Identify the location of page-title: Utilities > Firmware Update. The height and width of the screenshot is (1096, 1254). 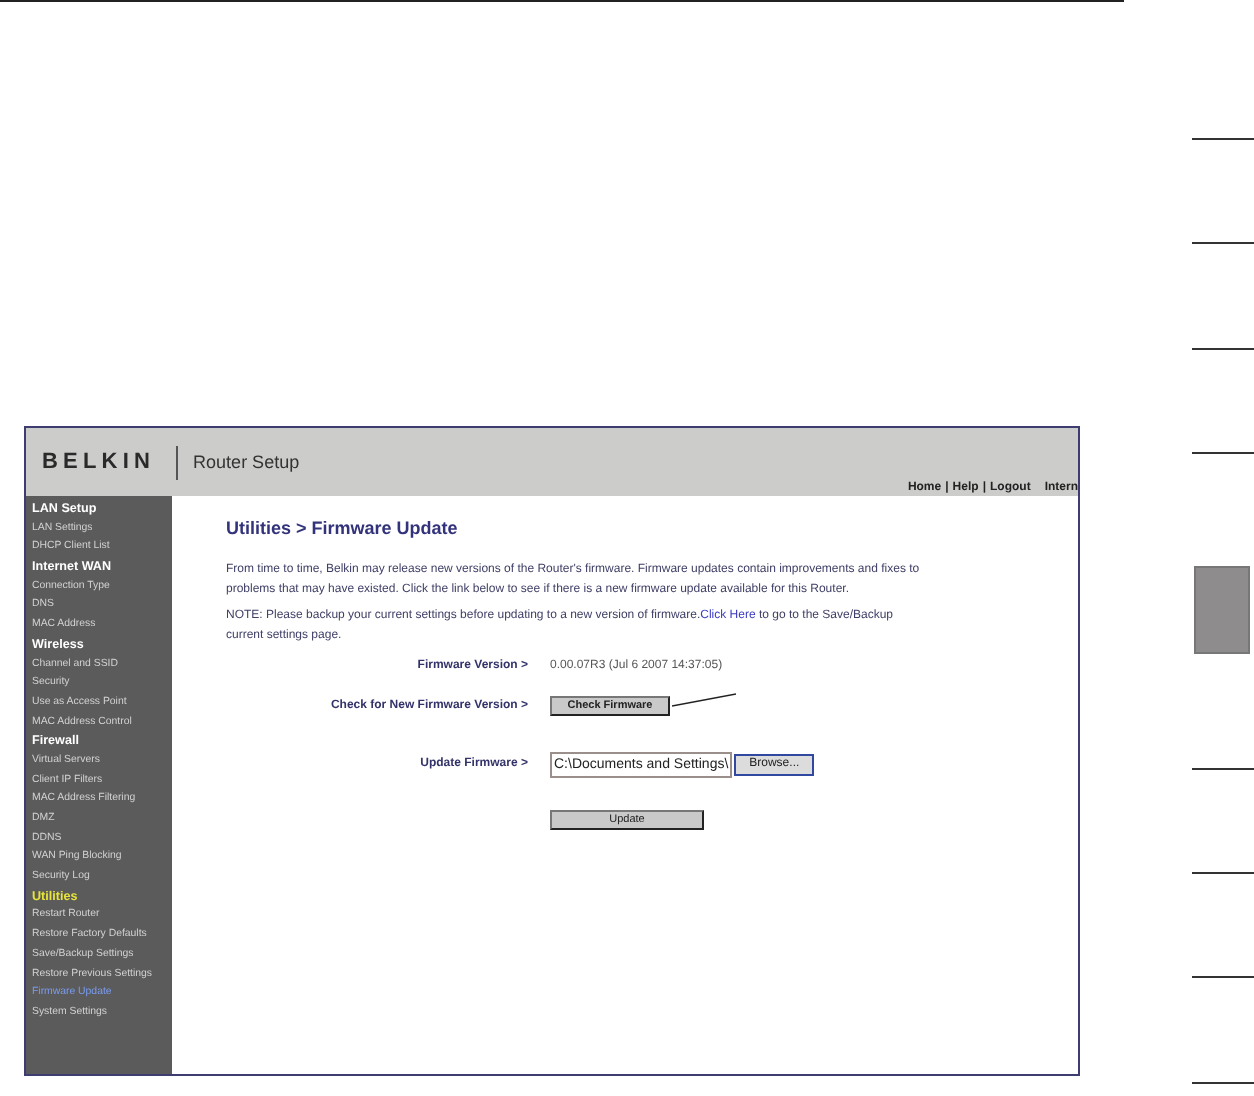
(343, 528).